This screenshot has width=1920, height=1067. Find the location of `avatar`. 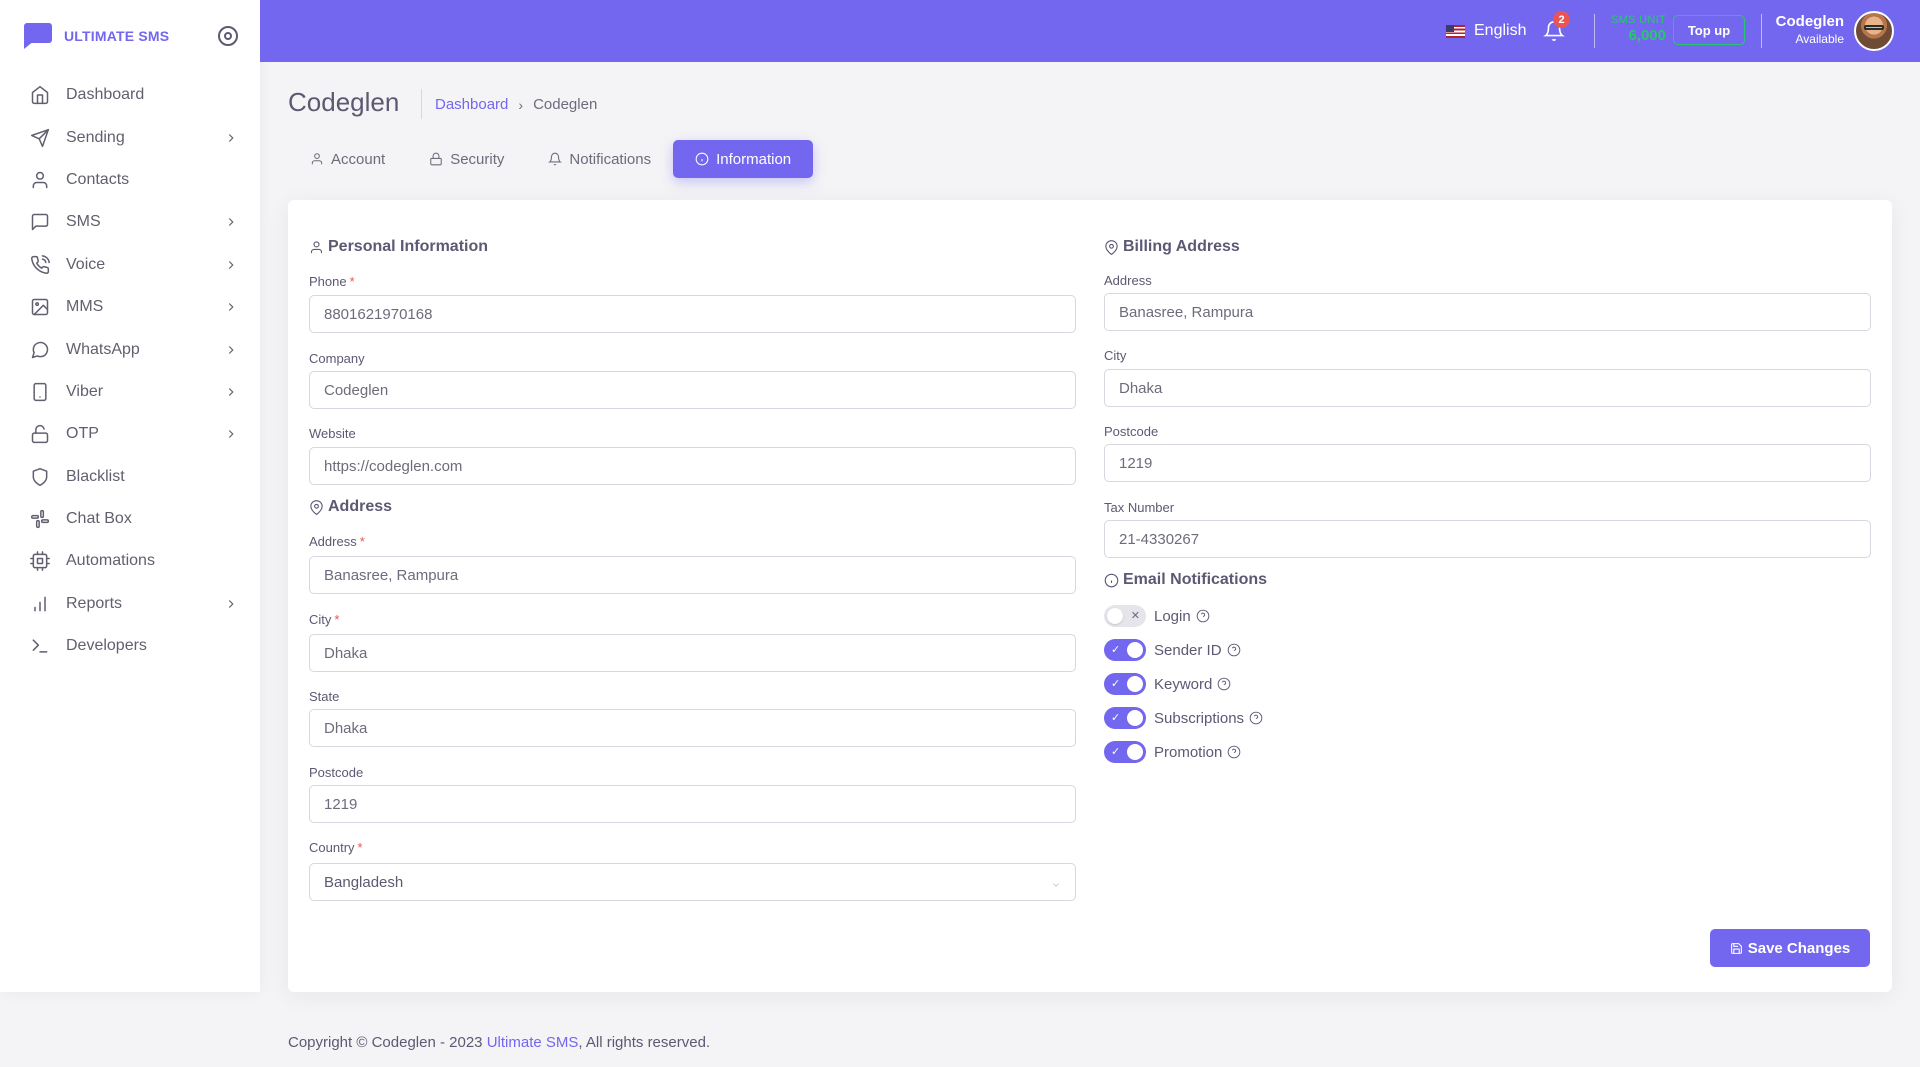

avatar is located at coordinates (1874, 31).